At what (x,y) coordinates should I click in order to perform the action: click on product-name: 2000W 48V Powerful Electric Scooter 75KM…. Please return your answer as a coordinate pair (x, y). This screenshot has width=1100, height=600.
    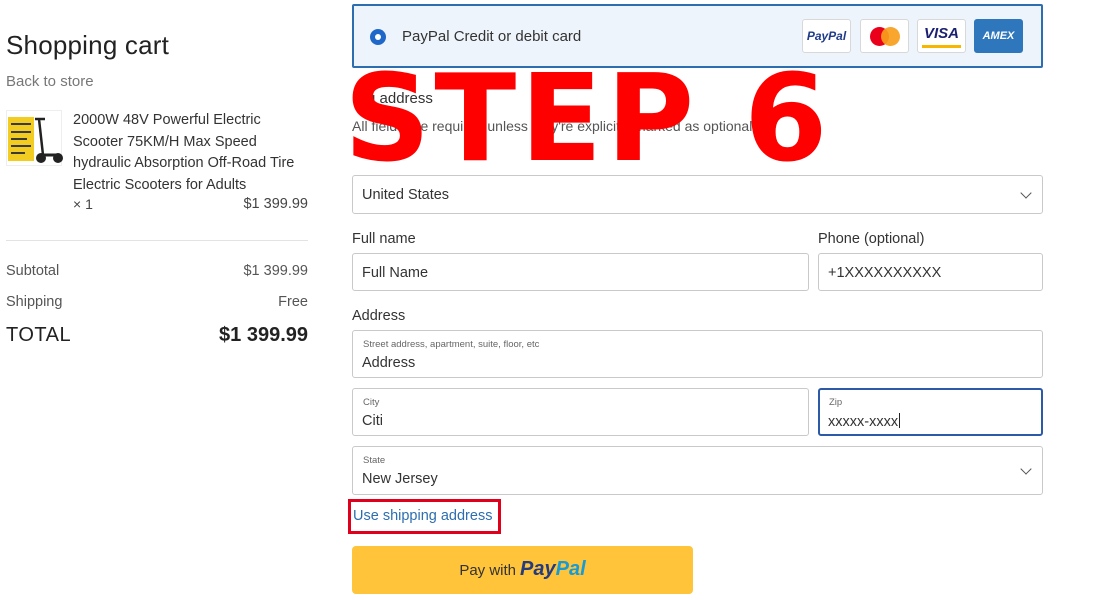
    Looking at the image, I should click on (184, 152).